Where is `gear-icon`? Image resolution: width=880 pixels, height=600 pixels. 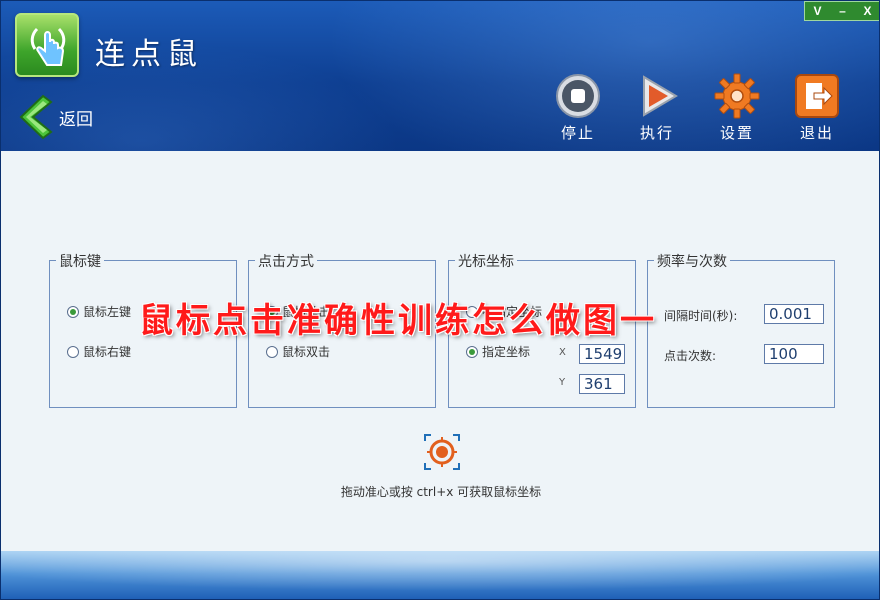
gear-icon is located at coordinates (737, 96).